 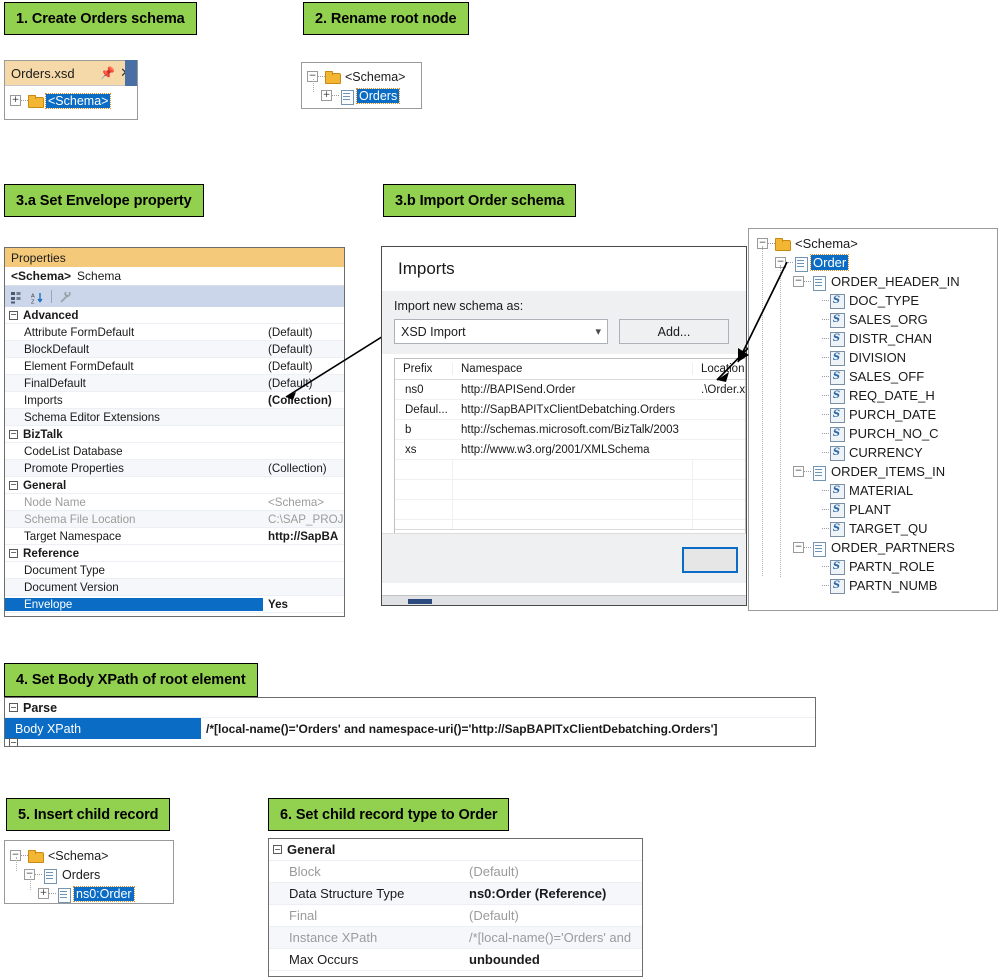 I want to click on property-row: Data Structure Type ns0:Order (Reference), so click(x=455, y=894).